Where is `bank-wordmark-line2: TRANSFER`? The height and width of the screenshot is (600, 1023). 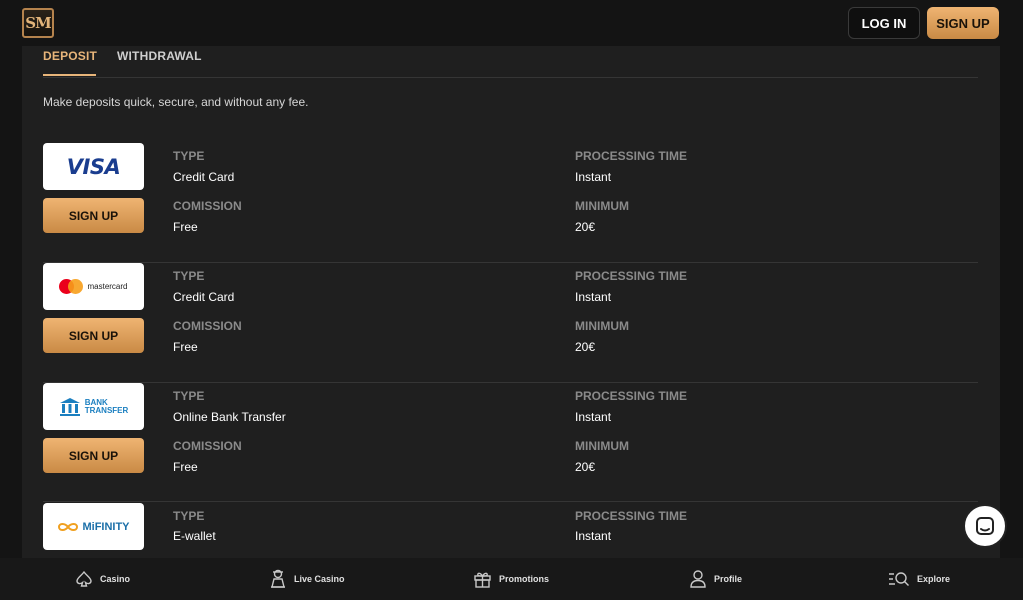 bank-wordmark-line2: TRANSFER is located at coordinates (106, 410).